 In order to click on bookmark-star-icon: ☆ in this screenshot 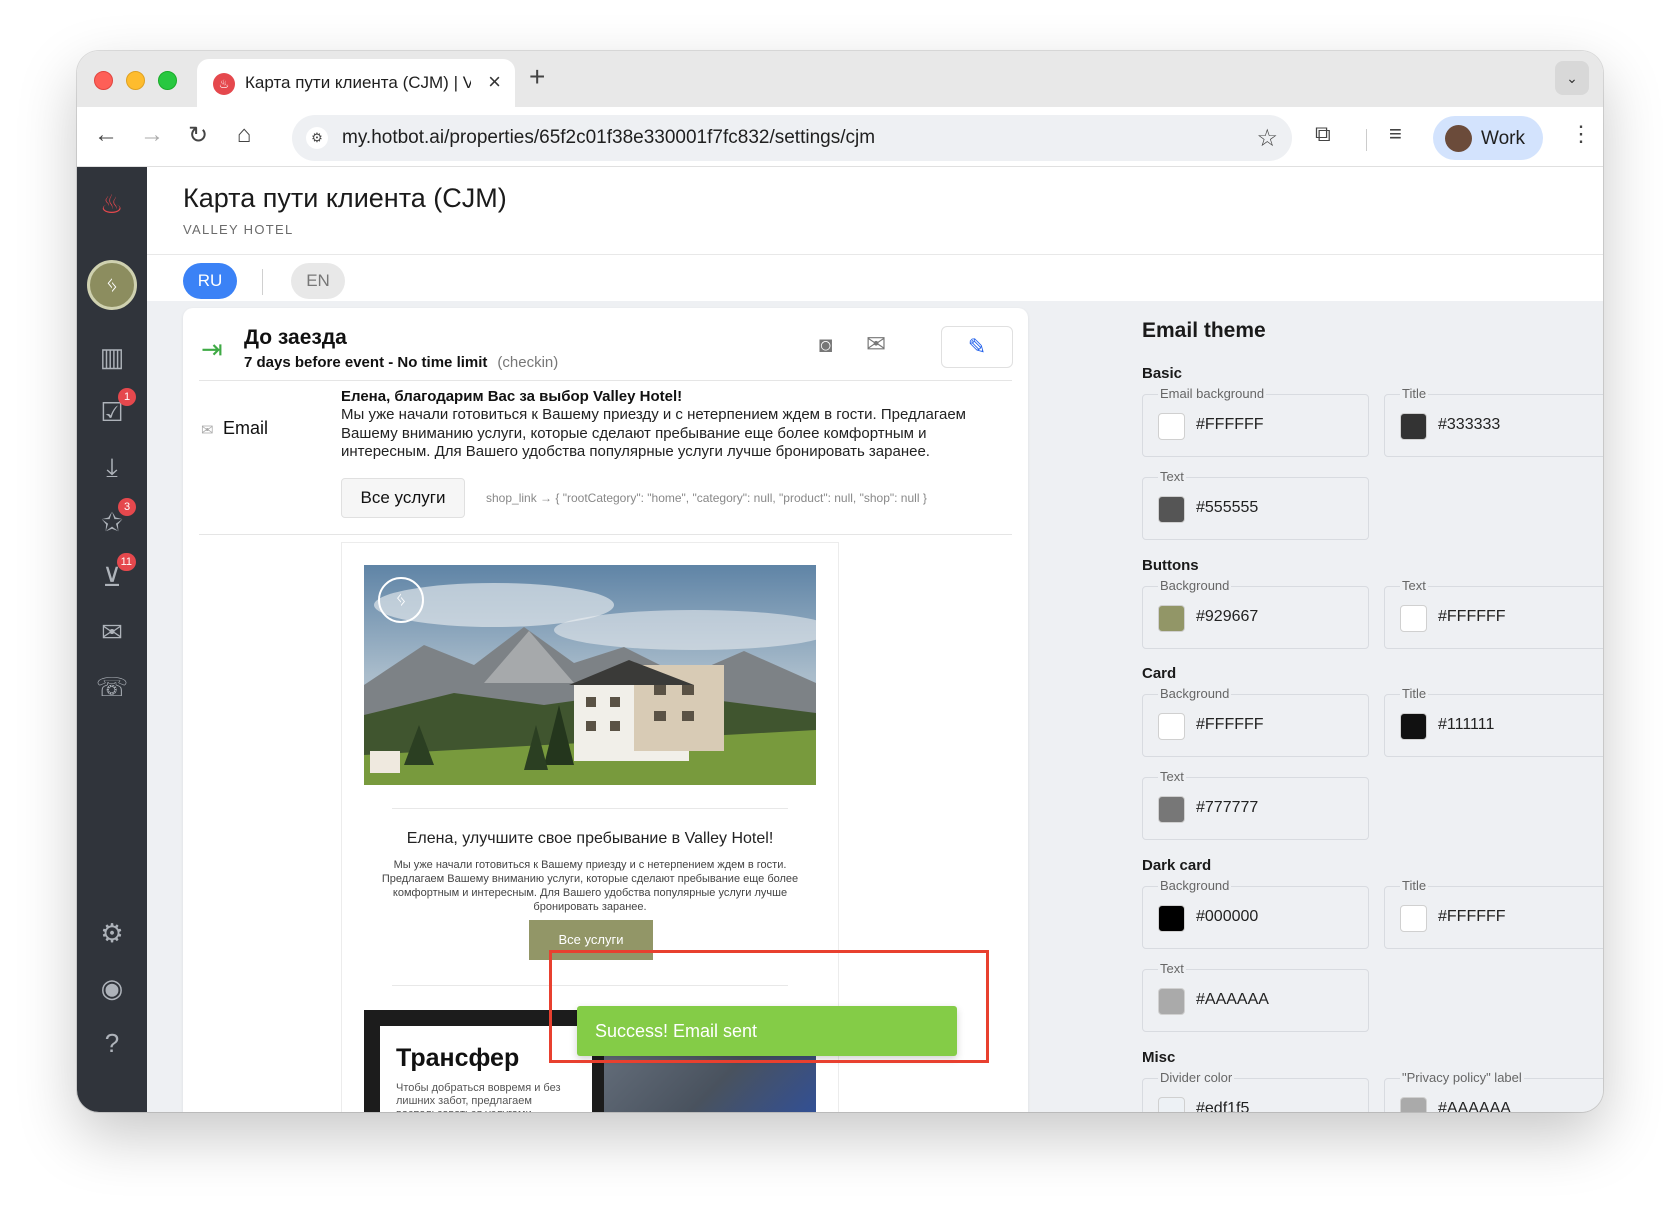, I will do `click(1267, 138)`.